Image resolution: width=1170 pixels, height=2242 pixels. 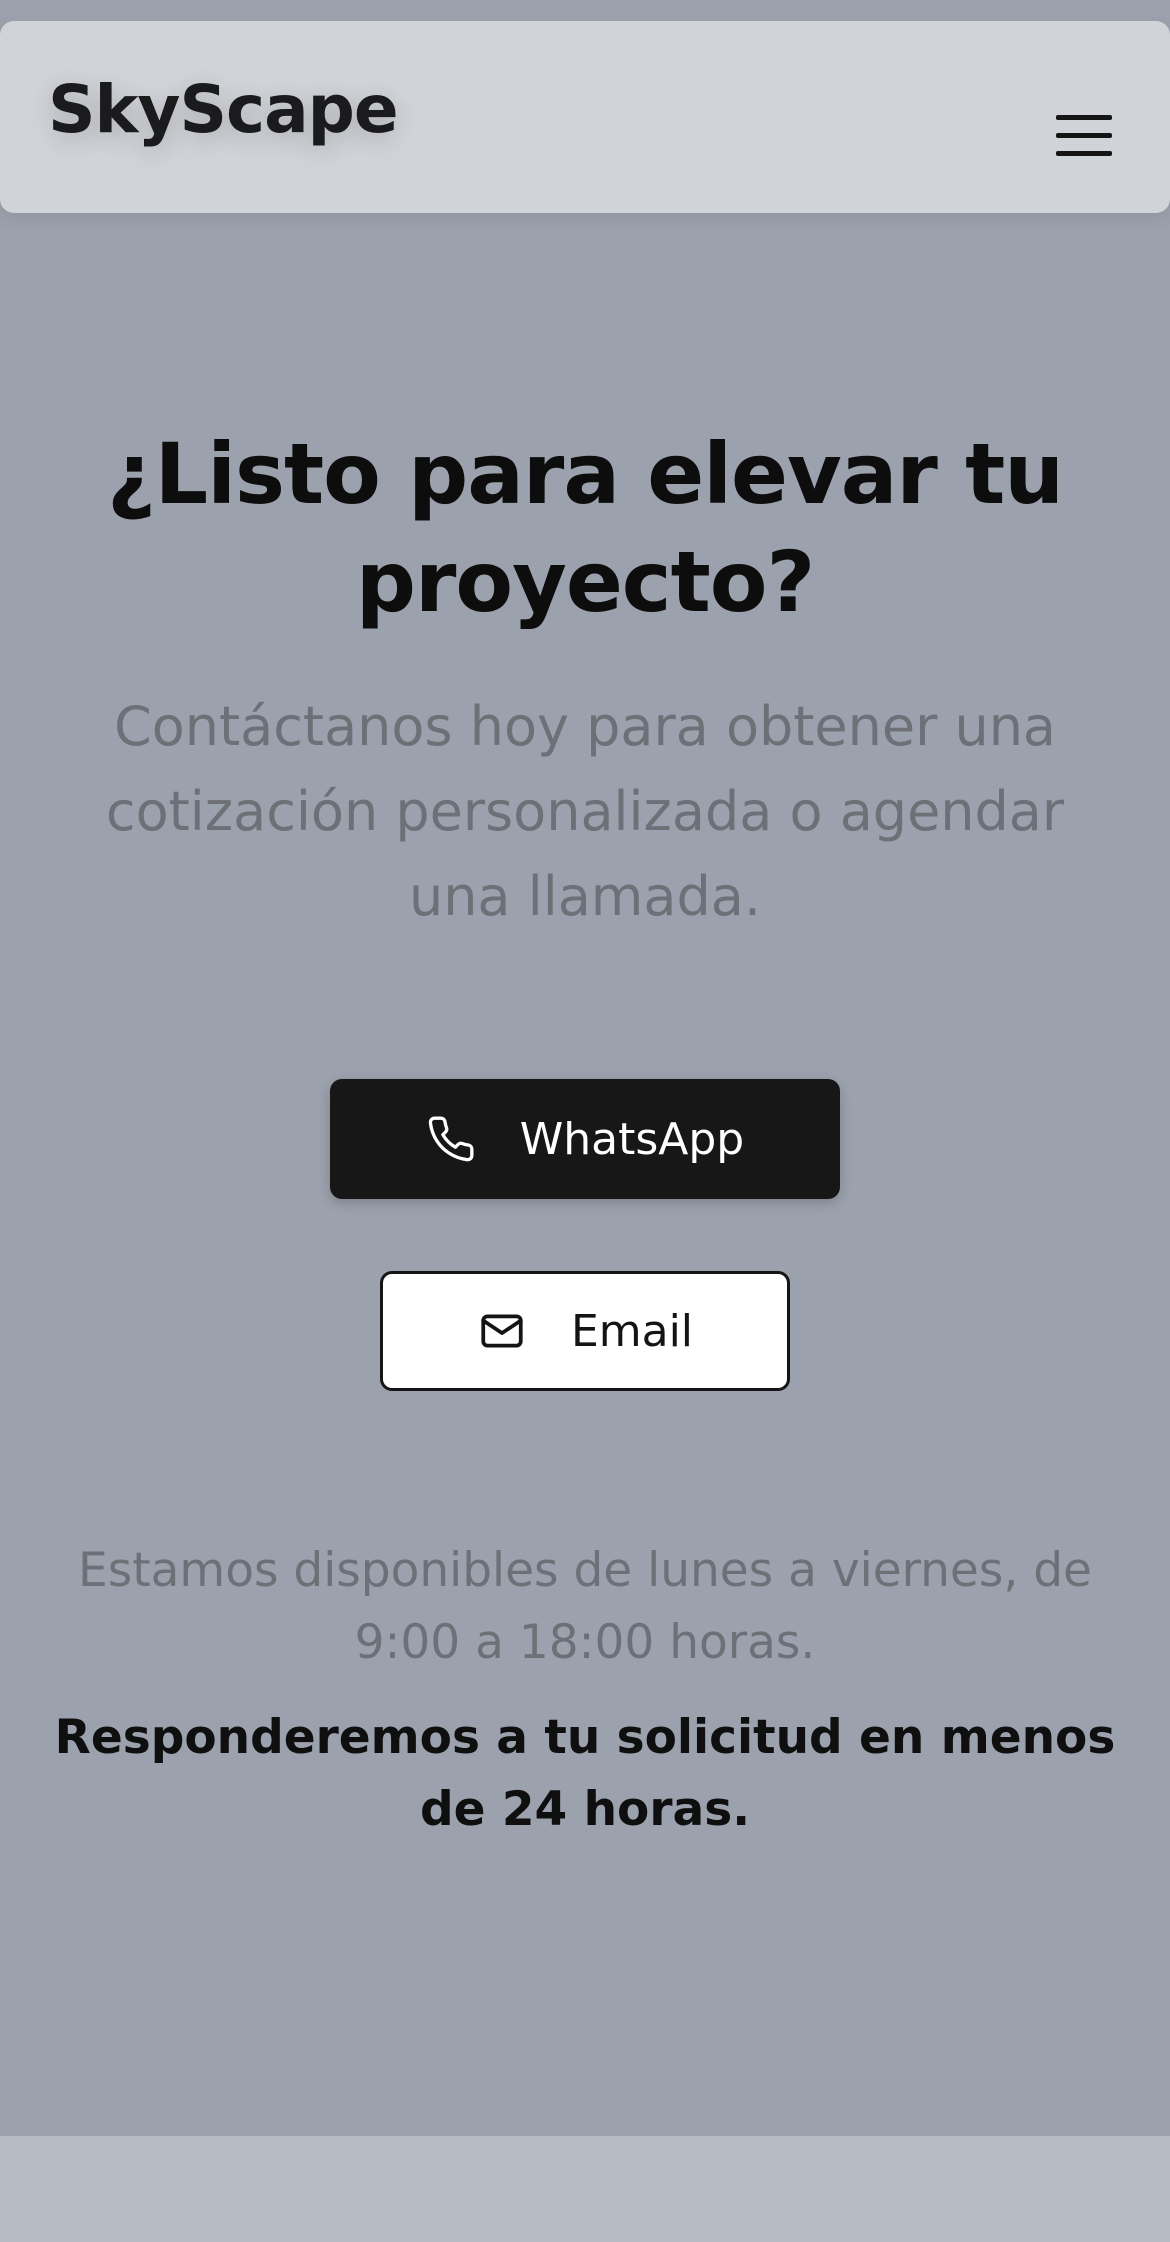 I want to click on whatsapp-button: WhatsApp, so click(x=585, y=1139).